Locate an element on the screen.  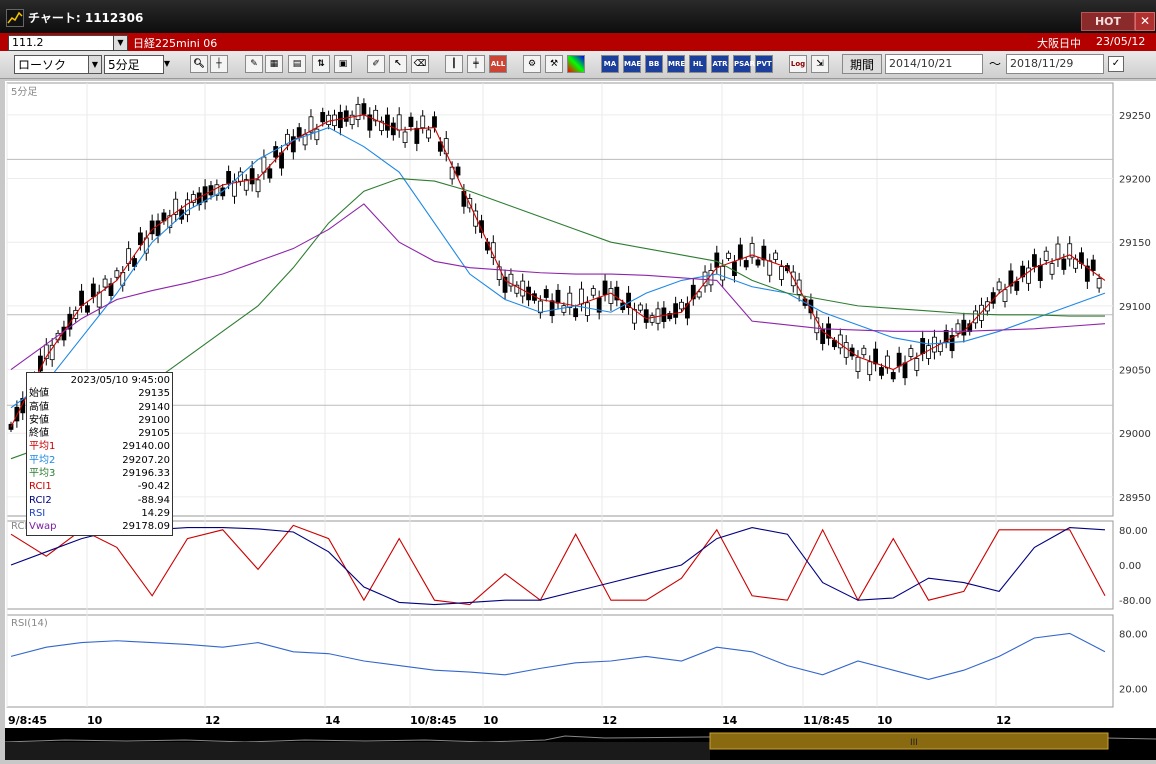
hot-button: HOT is located at coordinates (1108, 21).